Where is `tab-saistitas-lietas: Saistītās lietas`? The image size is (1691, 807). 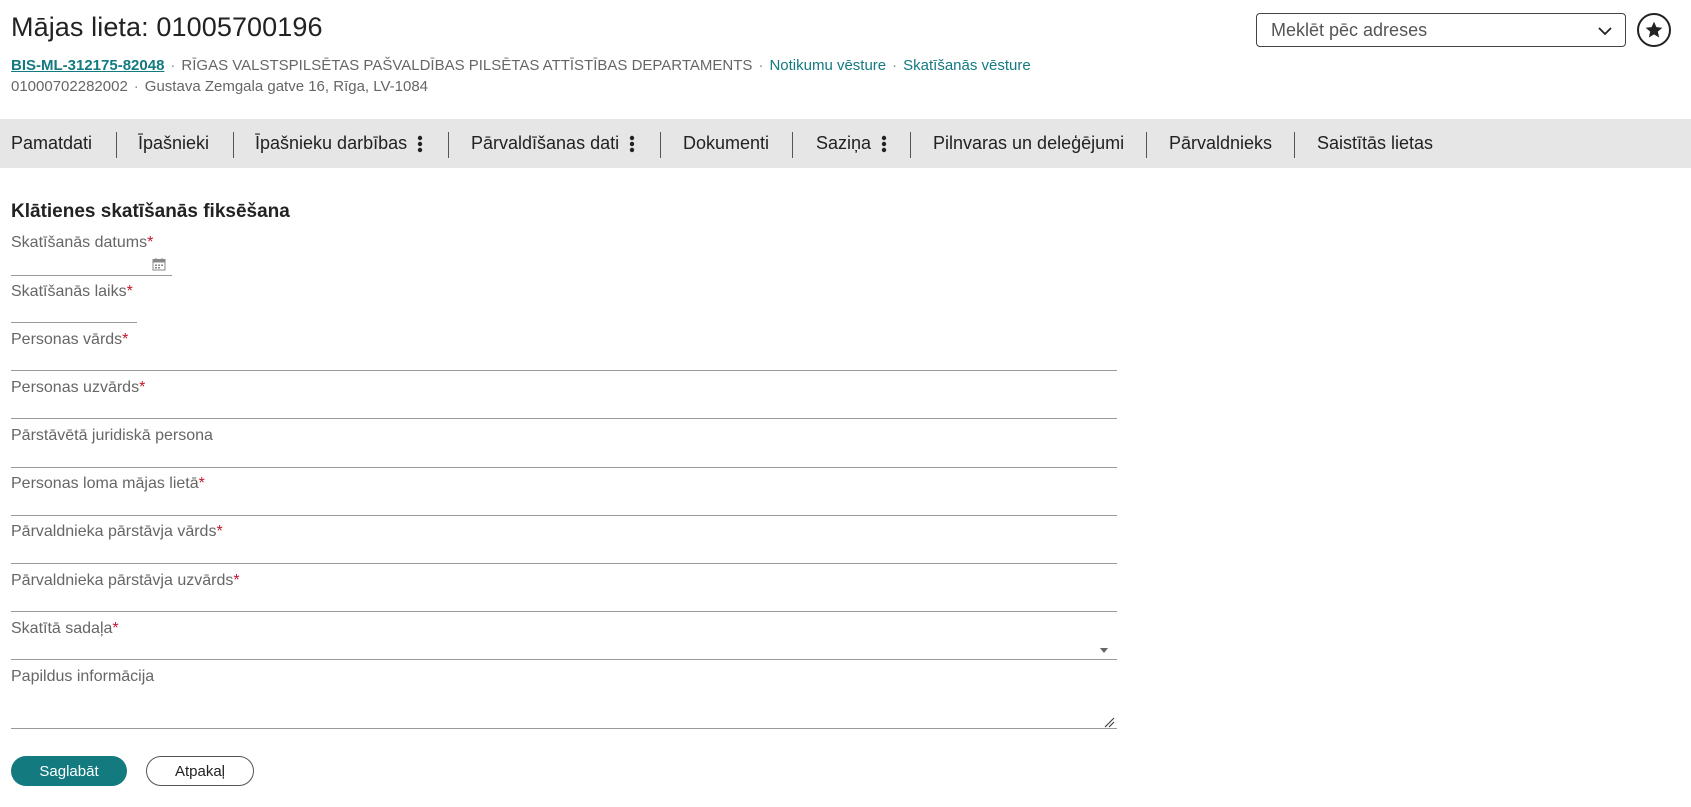 tab-saistitas-lietas: Saistītās lietas is located at coordinates (1375, 143).